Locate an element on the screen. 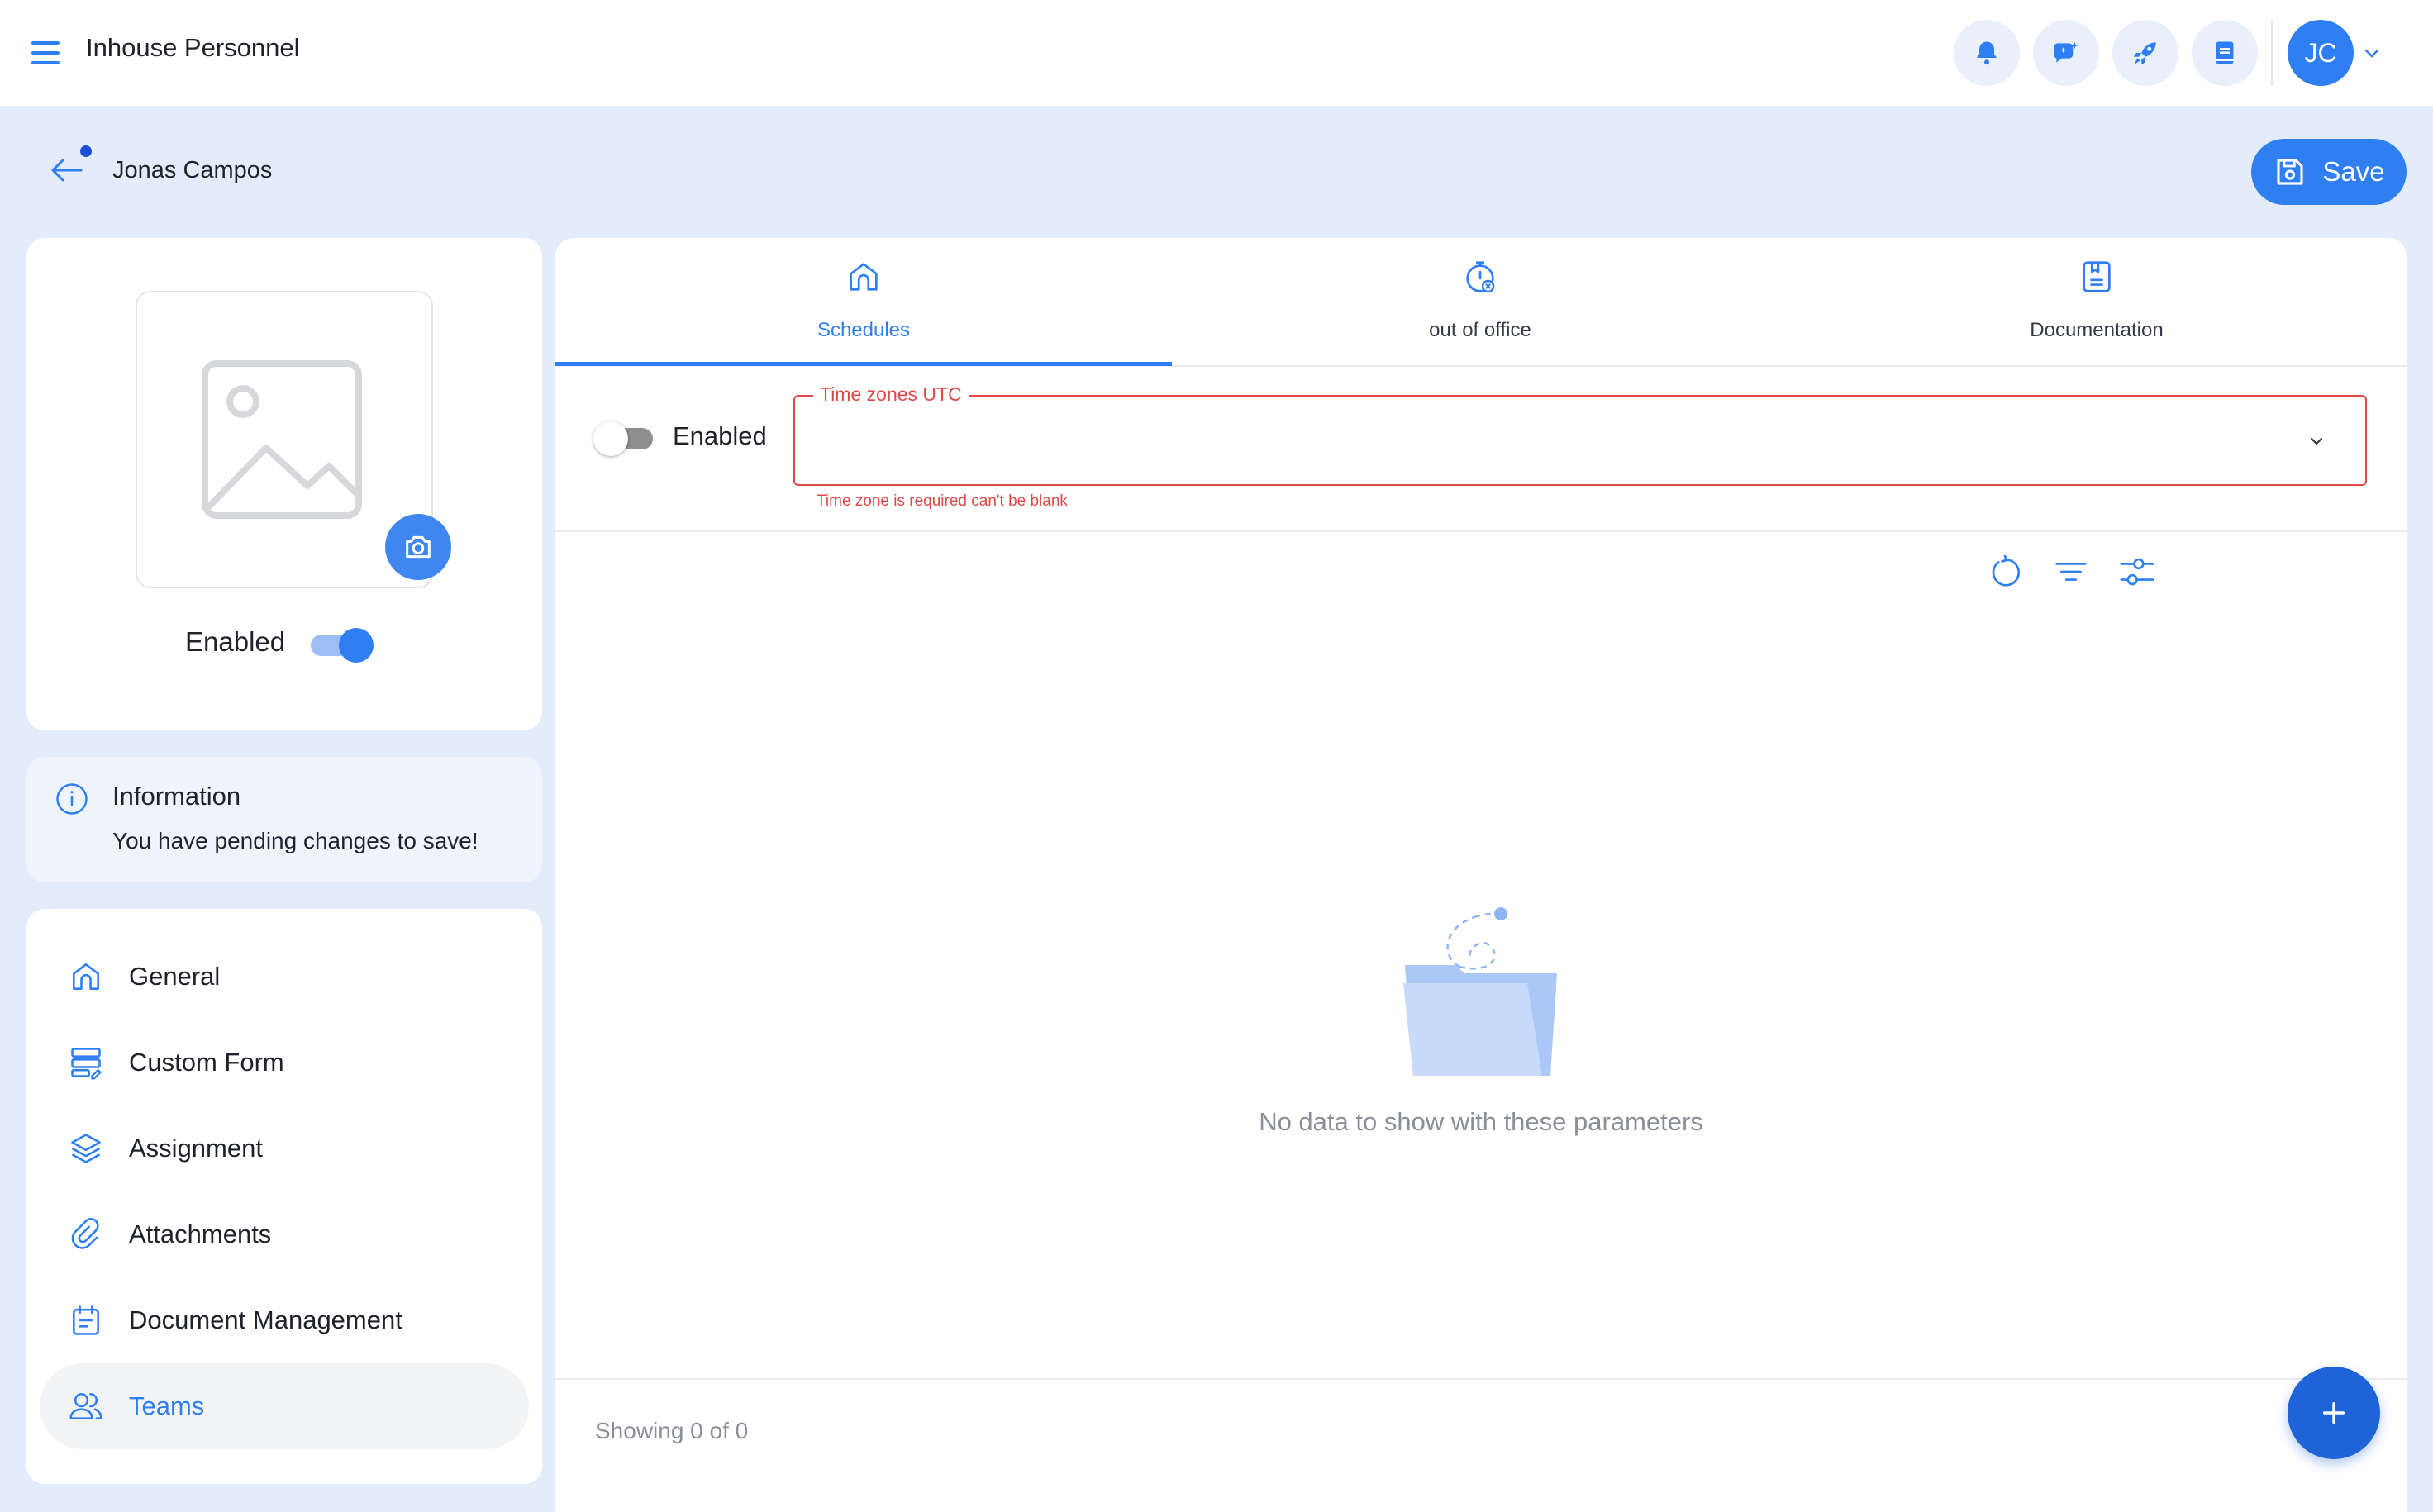  person-name: Jonas Campos is located at coordinates (192, 170).